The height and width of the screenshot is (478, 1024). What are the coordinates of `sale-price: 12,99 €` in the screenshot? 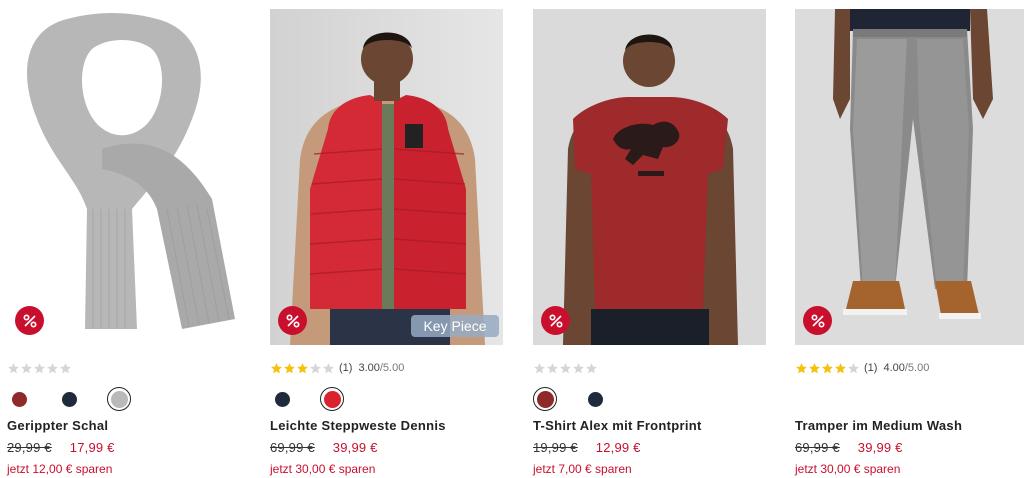 It's located at (618, 447).